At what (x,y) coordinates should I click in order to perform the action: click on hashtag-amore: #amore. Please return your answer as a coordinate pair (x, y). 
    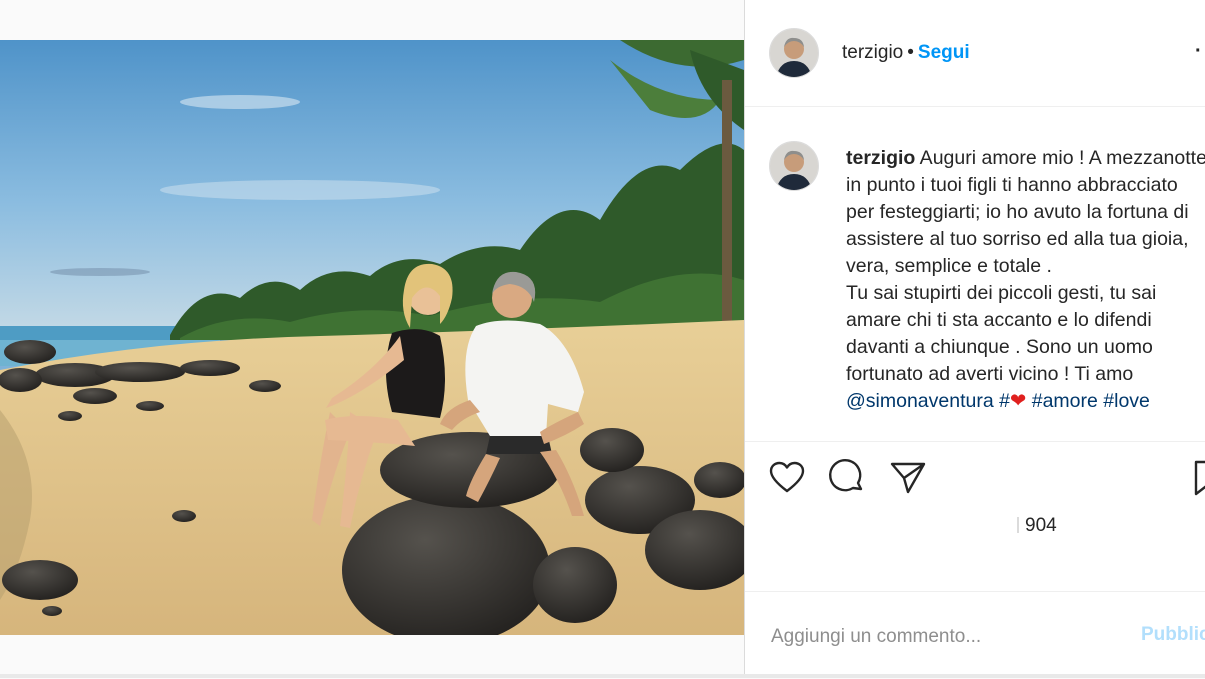
    Looking at the image, I should click on (1062, 401).